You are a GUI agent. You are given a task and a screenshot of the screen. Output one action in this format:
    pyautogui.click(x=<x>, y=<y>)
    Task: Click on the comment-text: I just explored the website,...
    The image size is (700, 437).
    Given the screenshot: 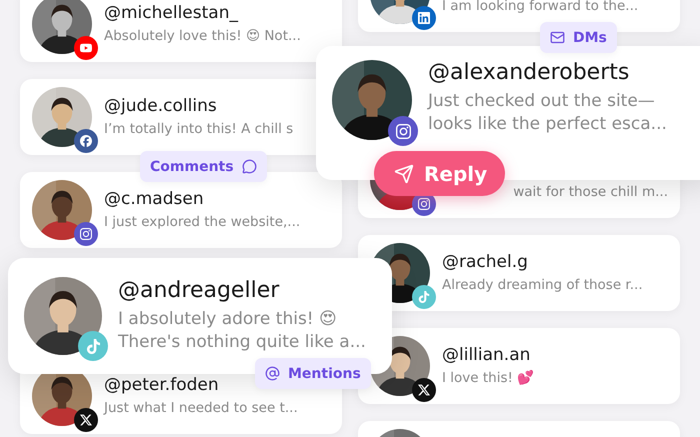 What is the action you would take?
    pyautogui.click(x=202, y=222)
    